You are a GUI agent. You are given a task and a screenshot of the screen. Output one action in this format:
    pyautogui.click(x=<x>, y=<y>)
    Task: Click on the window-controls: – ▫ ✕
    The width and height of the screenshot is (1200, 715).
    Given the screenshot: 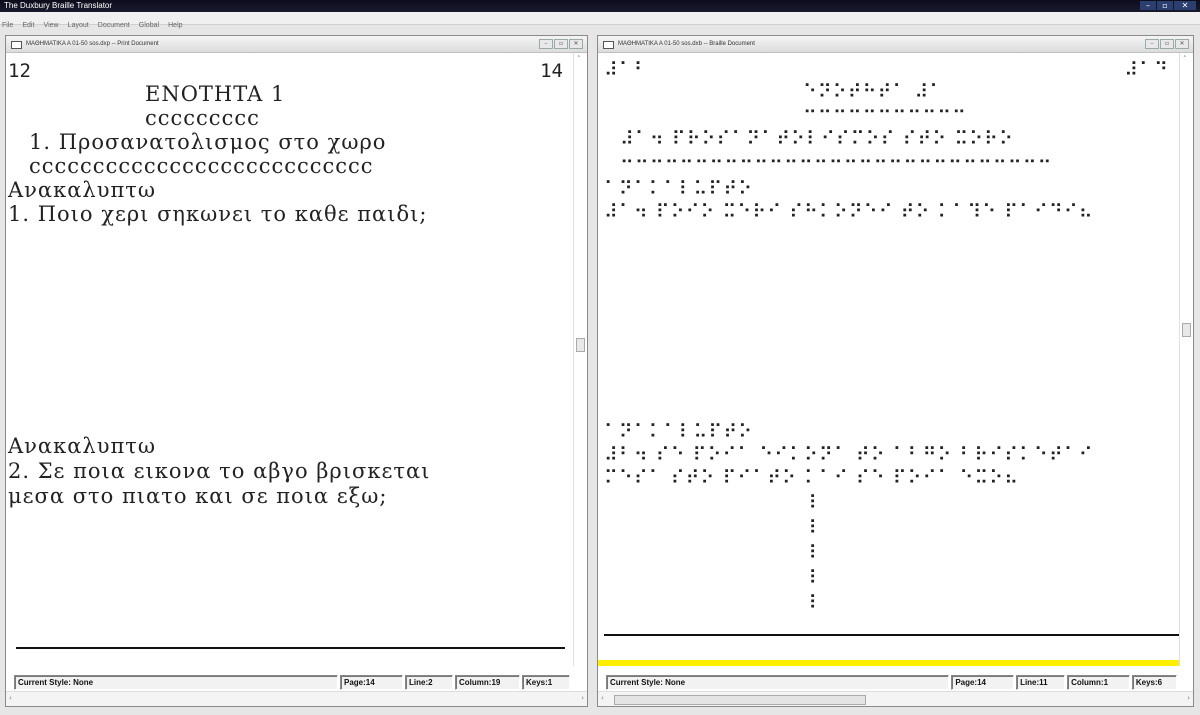 What is the action you would take?
    pyautogui.click(x=1168, y=5)
    